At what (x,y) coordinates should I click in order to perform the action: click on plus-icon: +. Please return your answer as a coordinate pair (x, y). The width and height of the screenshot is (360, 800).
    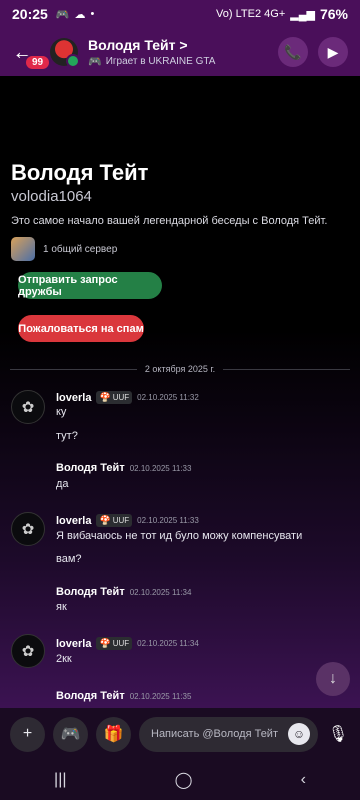
    Looking at the image, I should click on (27, 733).